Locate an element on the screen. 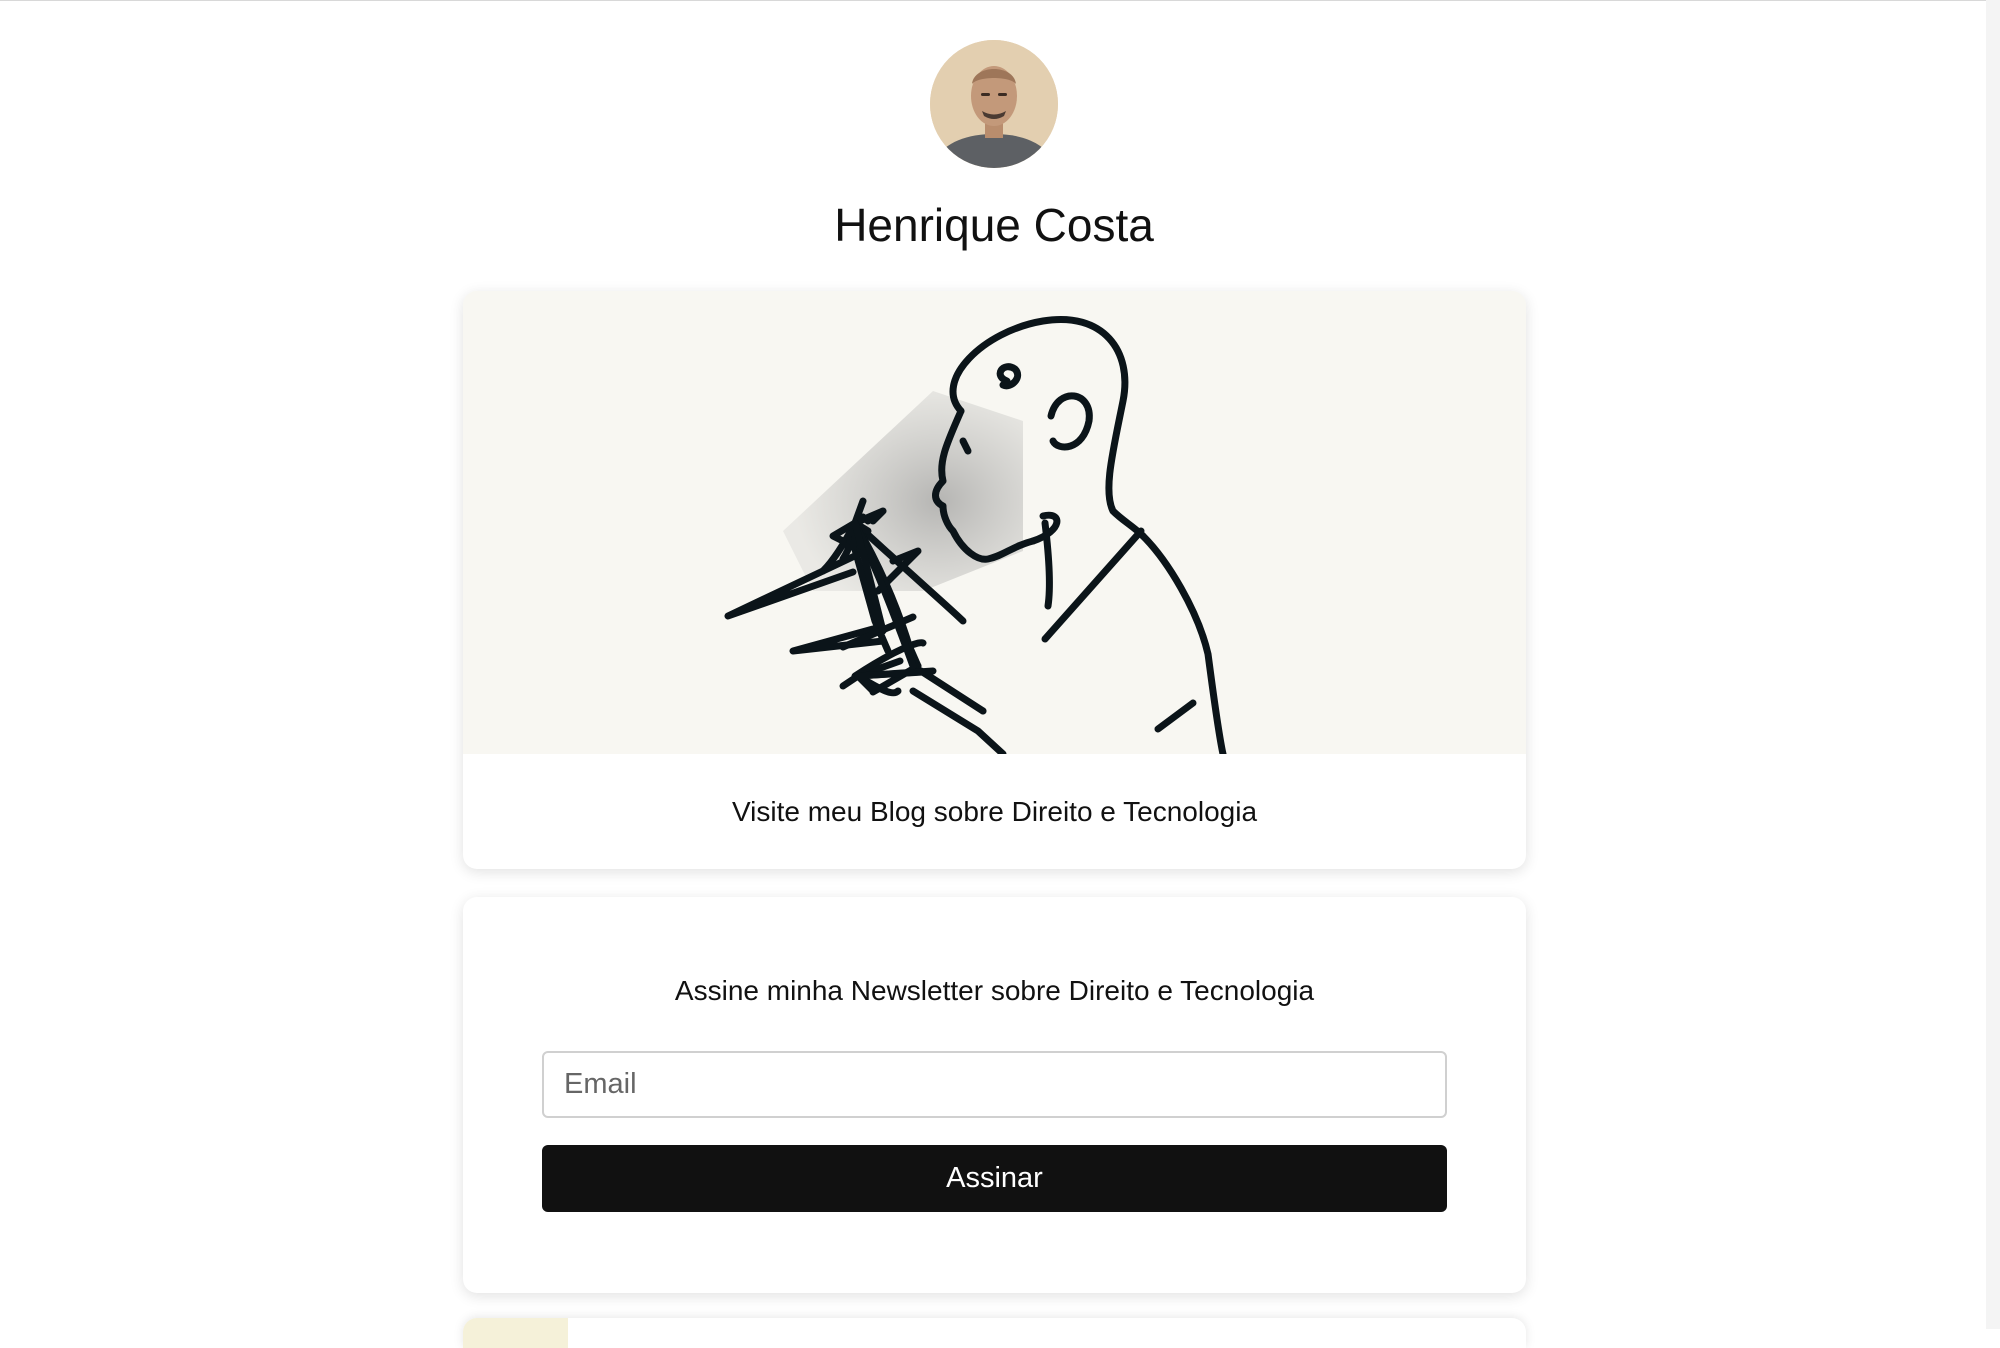  next-card-preview is located at coordinates (994, 1333).